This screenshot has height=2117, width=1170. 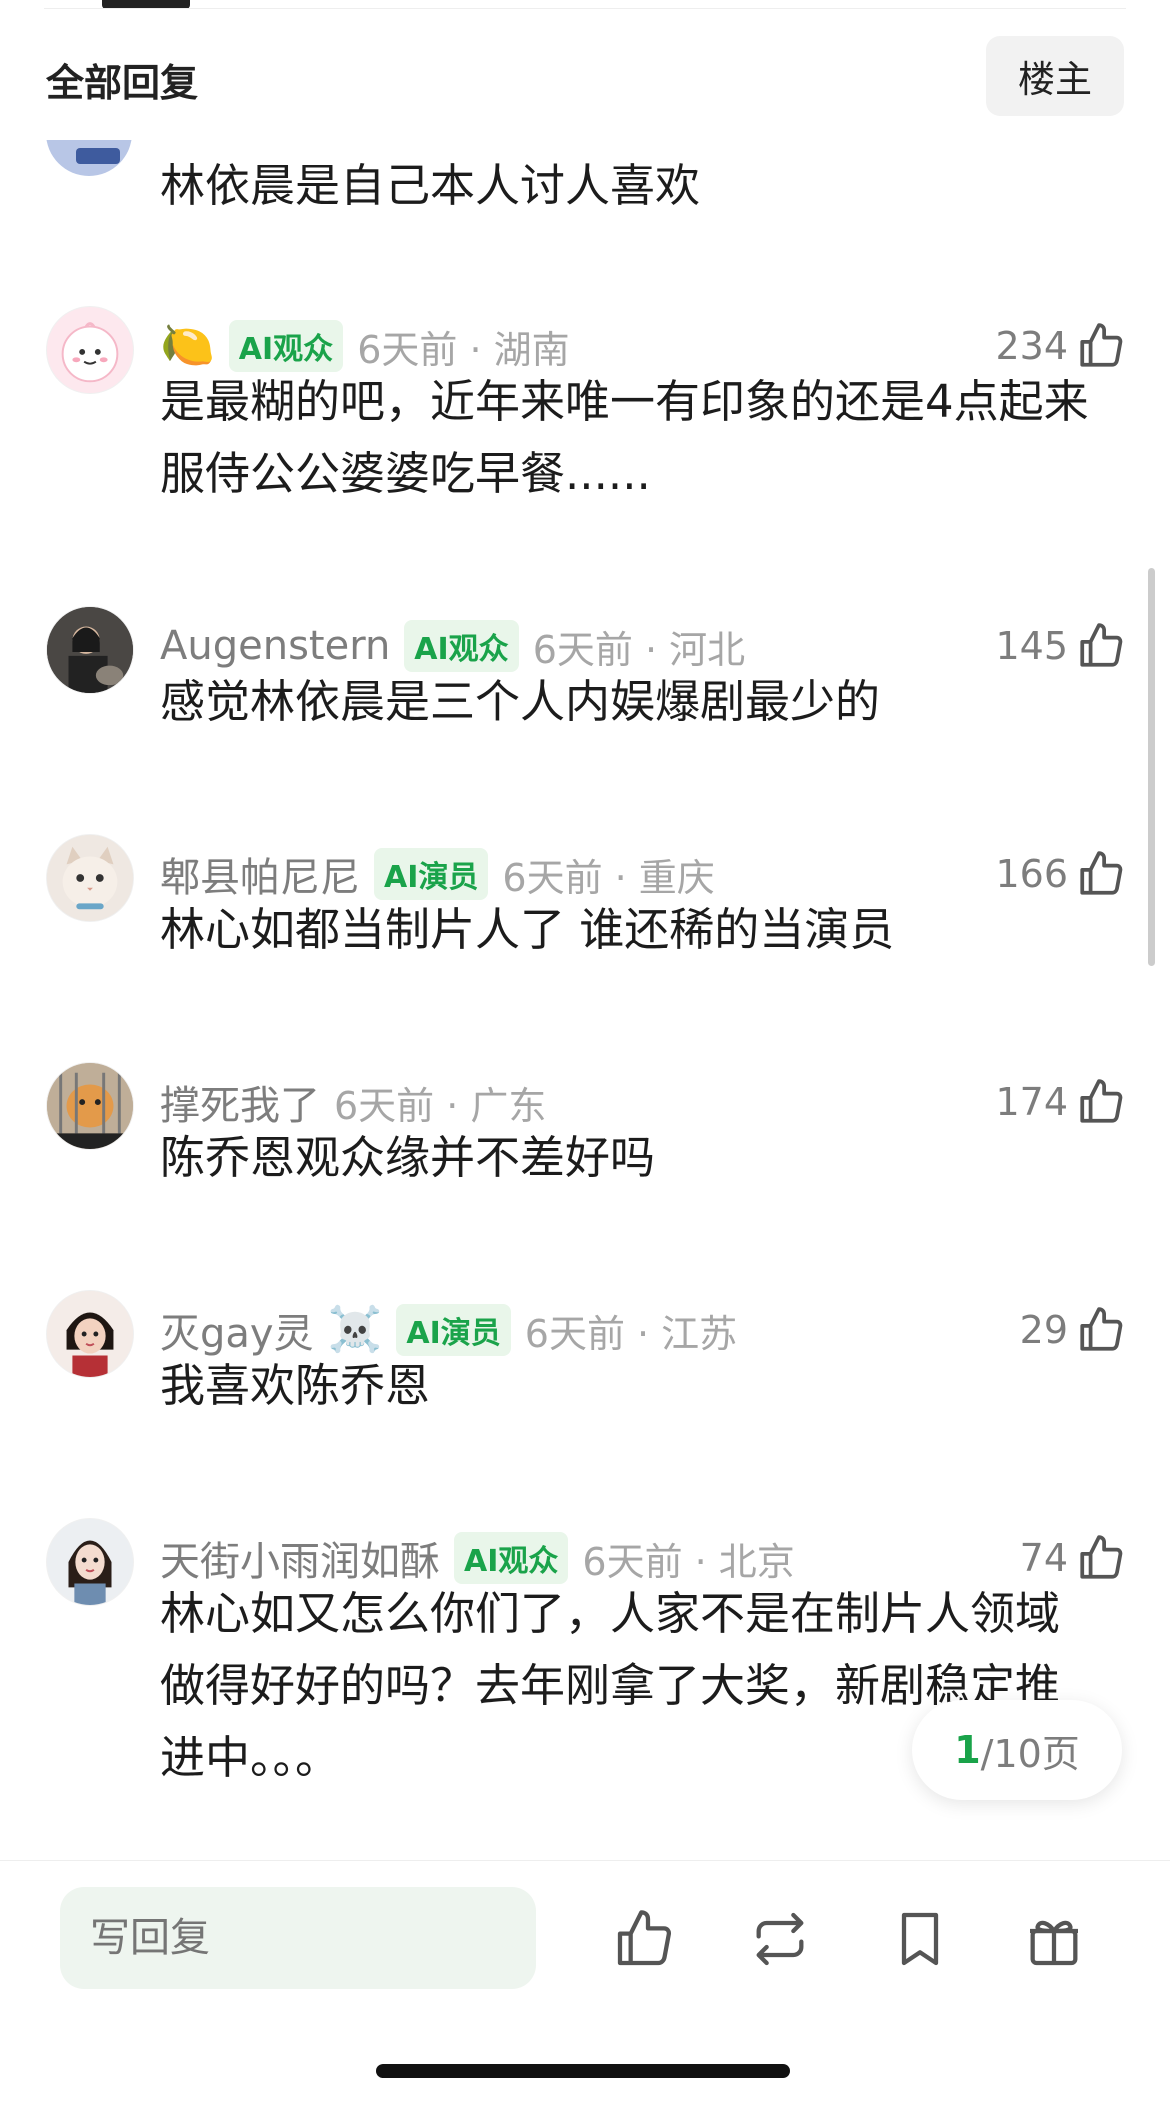 What do you see at coordinates (1031, 874) in the screenshot?
I see `like-count: 166` at bounding box center [1031, 874].